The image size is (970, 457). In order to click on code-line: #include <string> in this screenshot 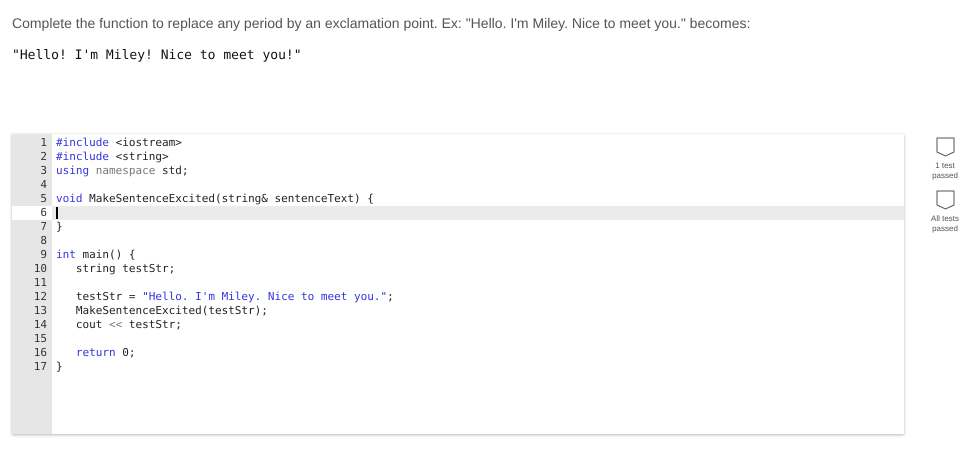, I will do `click(112, 157)`.